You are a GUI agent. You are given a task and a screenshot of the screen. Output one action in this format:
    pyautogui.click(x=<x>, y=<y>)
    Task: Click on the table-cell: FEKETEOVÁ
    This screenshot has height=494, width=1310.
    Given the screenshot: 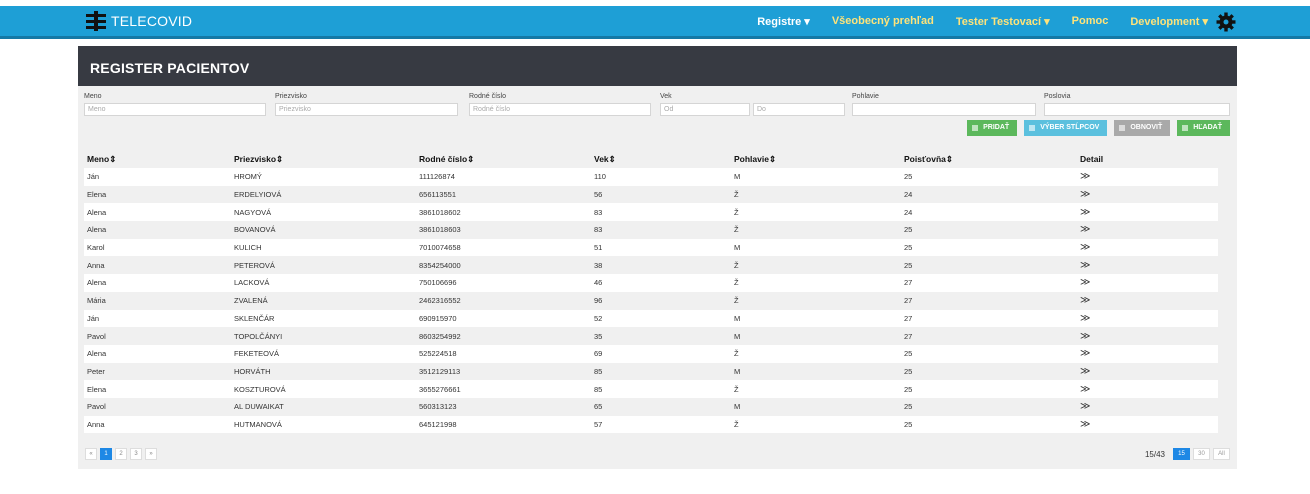 What is the action you would take?
    pyautogui.click(x=257, y=354)
    